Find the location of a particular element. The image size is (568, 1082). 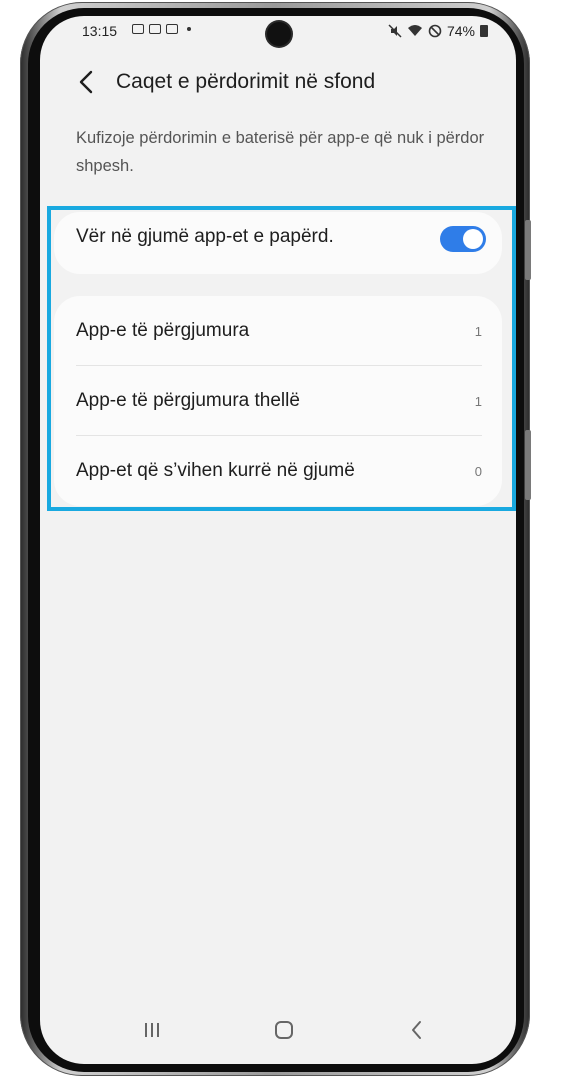

power-button is located at coordinates (528, 465).